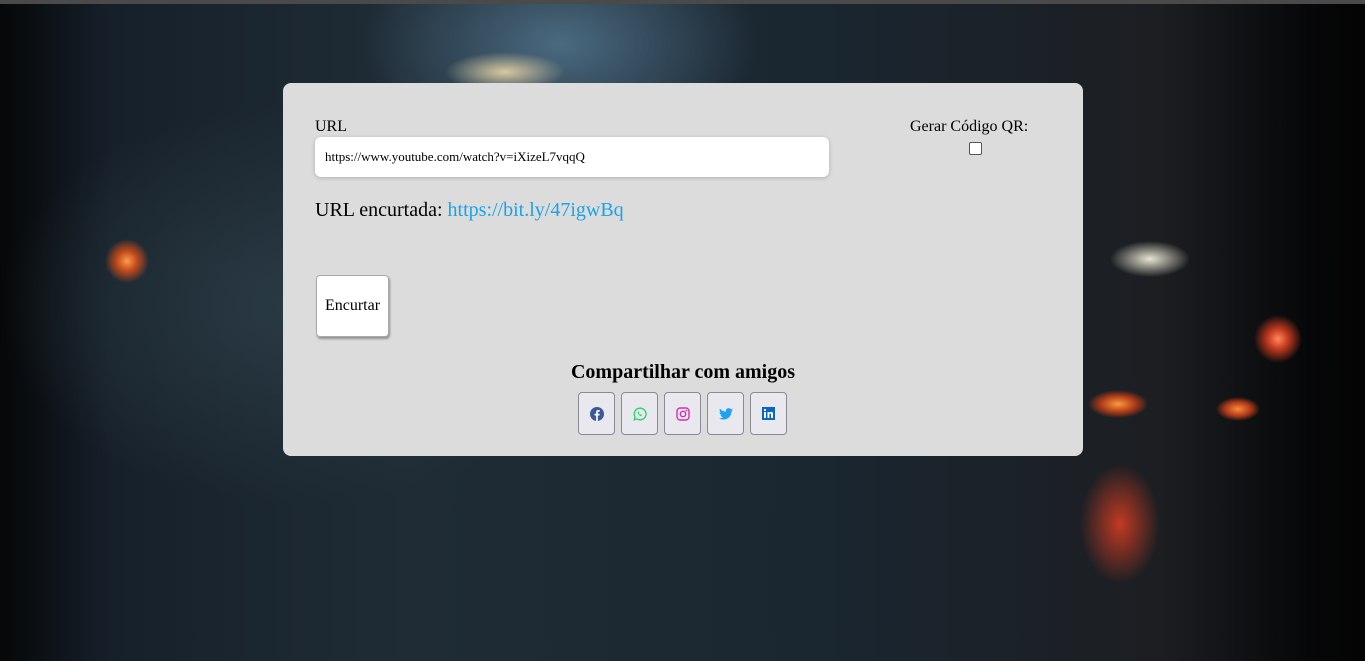 This screenshot has width=1365, height=661. What do you see at coordinates (683, 372) in the screenshot?
I see `share-title: Compartilhar com amigos` at bounding box center [683, 372].